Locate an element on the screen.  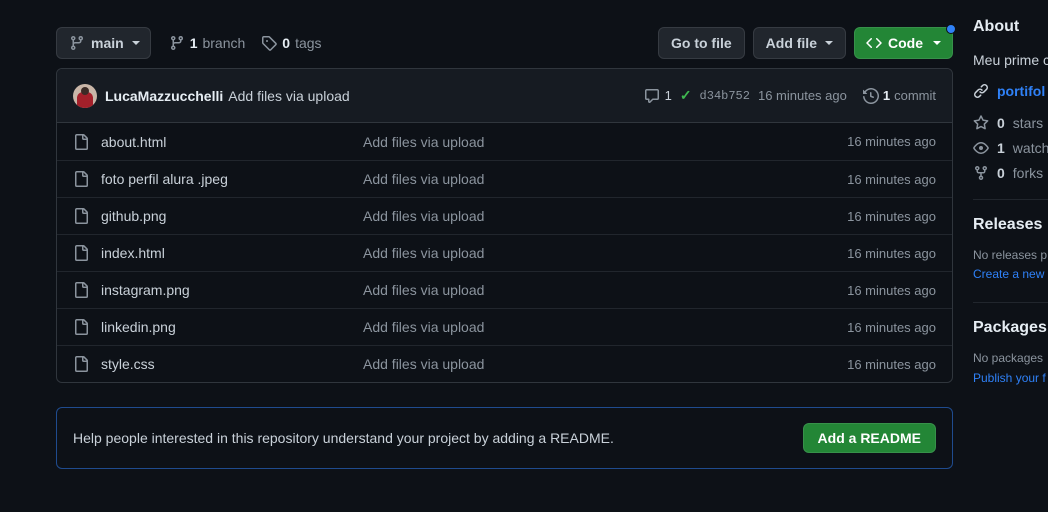
commit-comments: 1 is located at coordinates (658, 96).